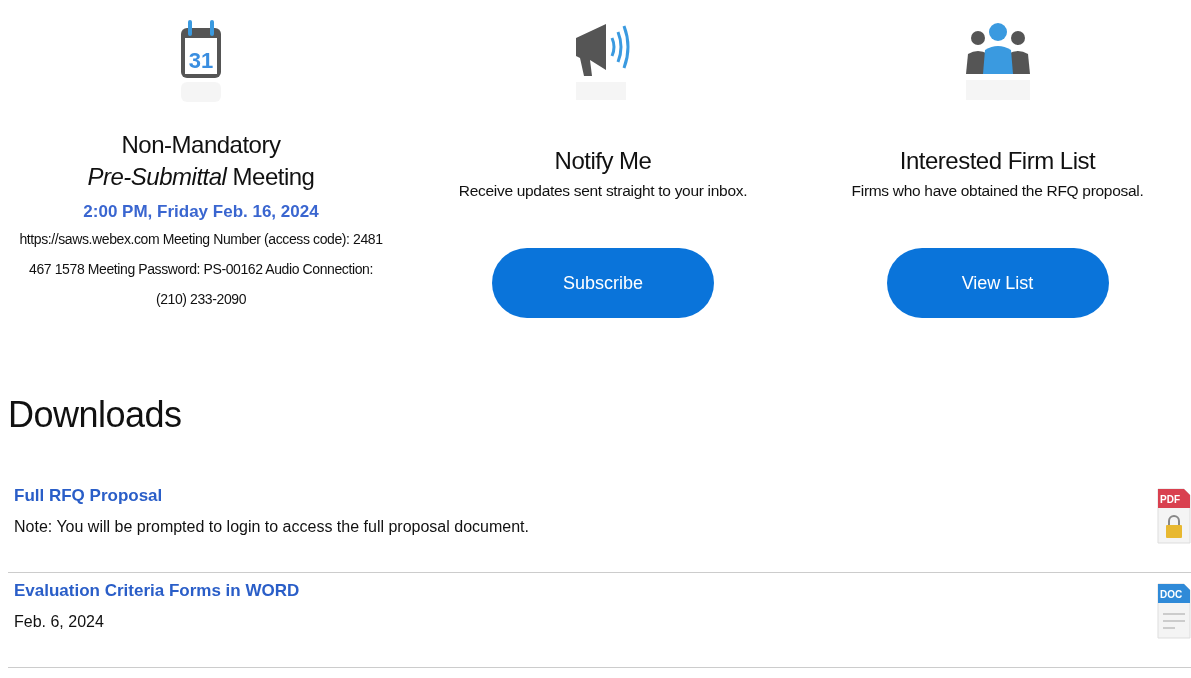 The width and height of the screenshot is (1191, 678). Describe the element at coordinates (997, 161) in the screenshot. I see `feature-title: Interested Firm List` at that location.